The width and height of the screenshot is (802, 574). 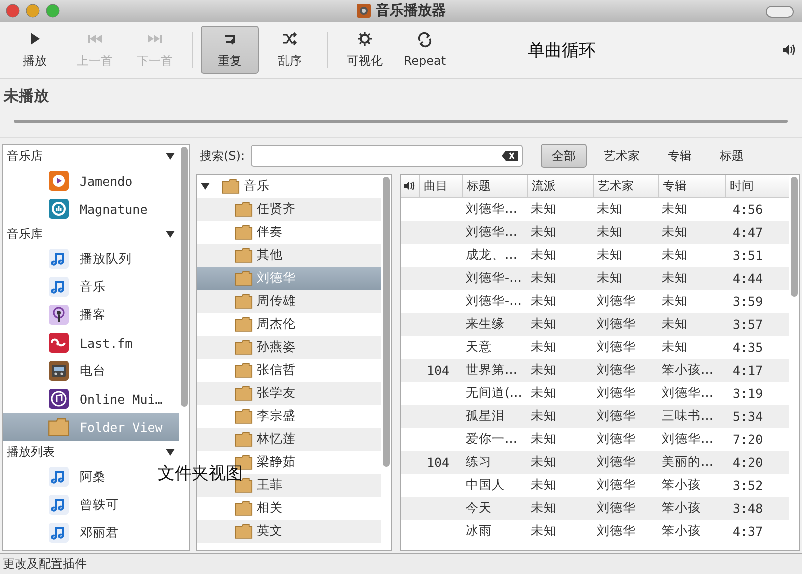 What do you see at coordinates (25, 156) in the screenshot?
I see `section-title: 音乐店` at bounding box center [25, 156].